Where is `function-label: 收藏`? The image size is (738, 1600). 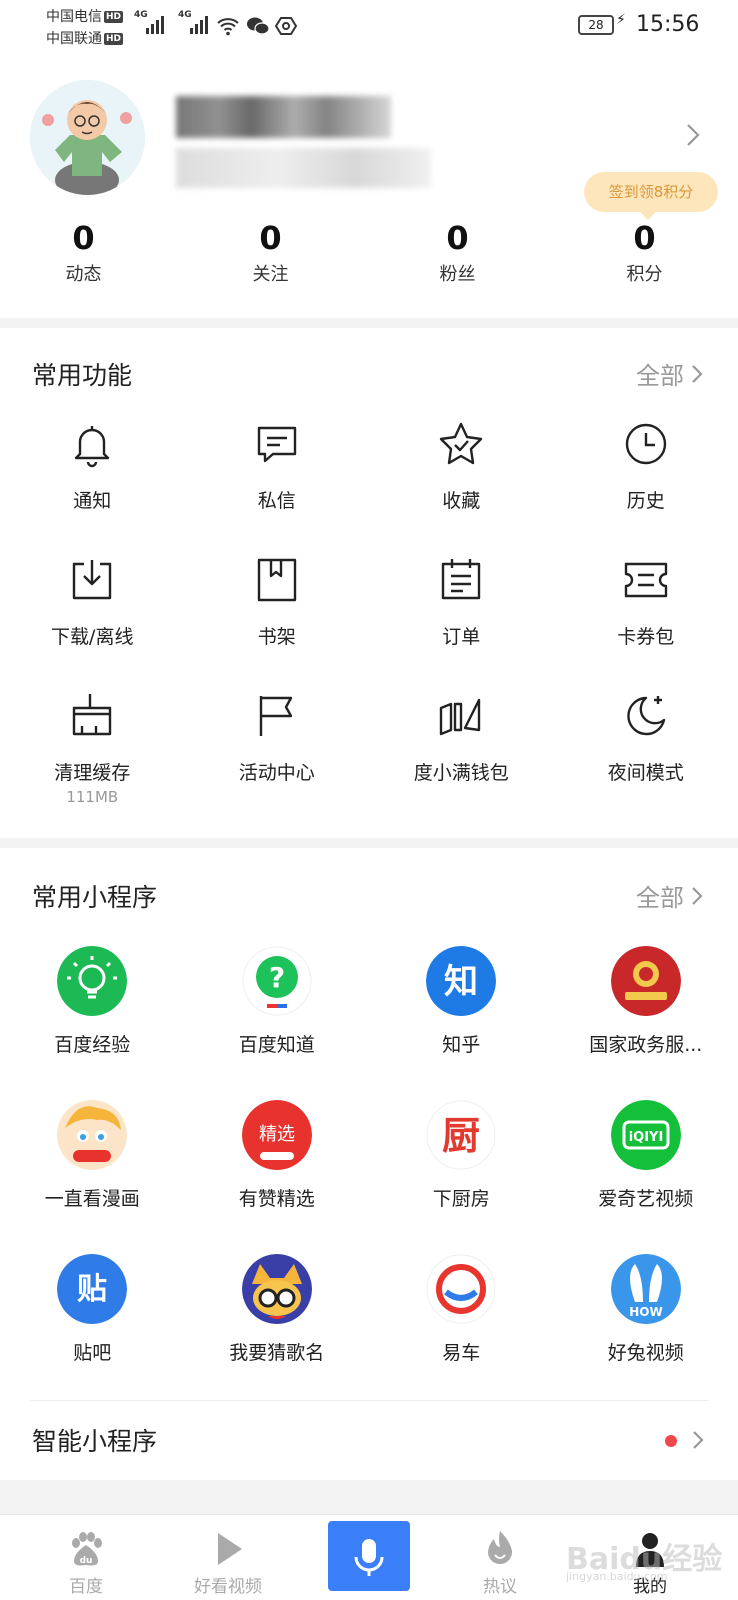 function-label: 收藏 is located at coordinates (461, 501).